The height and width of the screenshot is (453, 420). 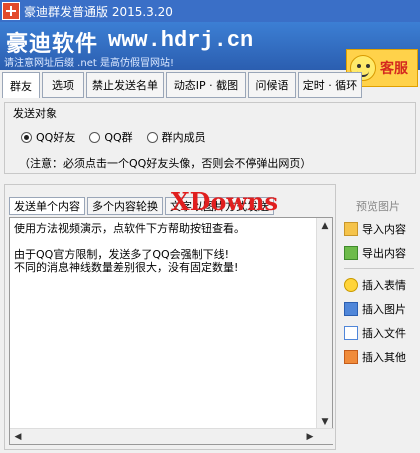 I want to click on tab-options: 选项, so click(x=63, y=85).